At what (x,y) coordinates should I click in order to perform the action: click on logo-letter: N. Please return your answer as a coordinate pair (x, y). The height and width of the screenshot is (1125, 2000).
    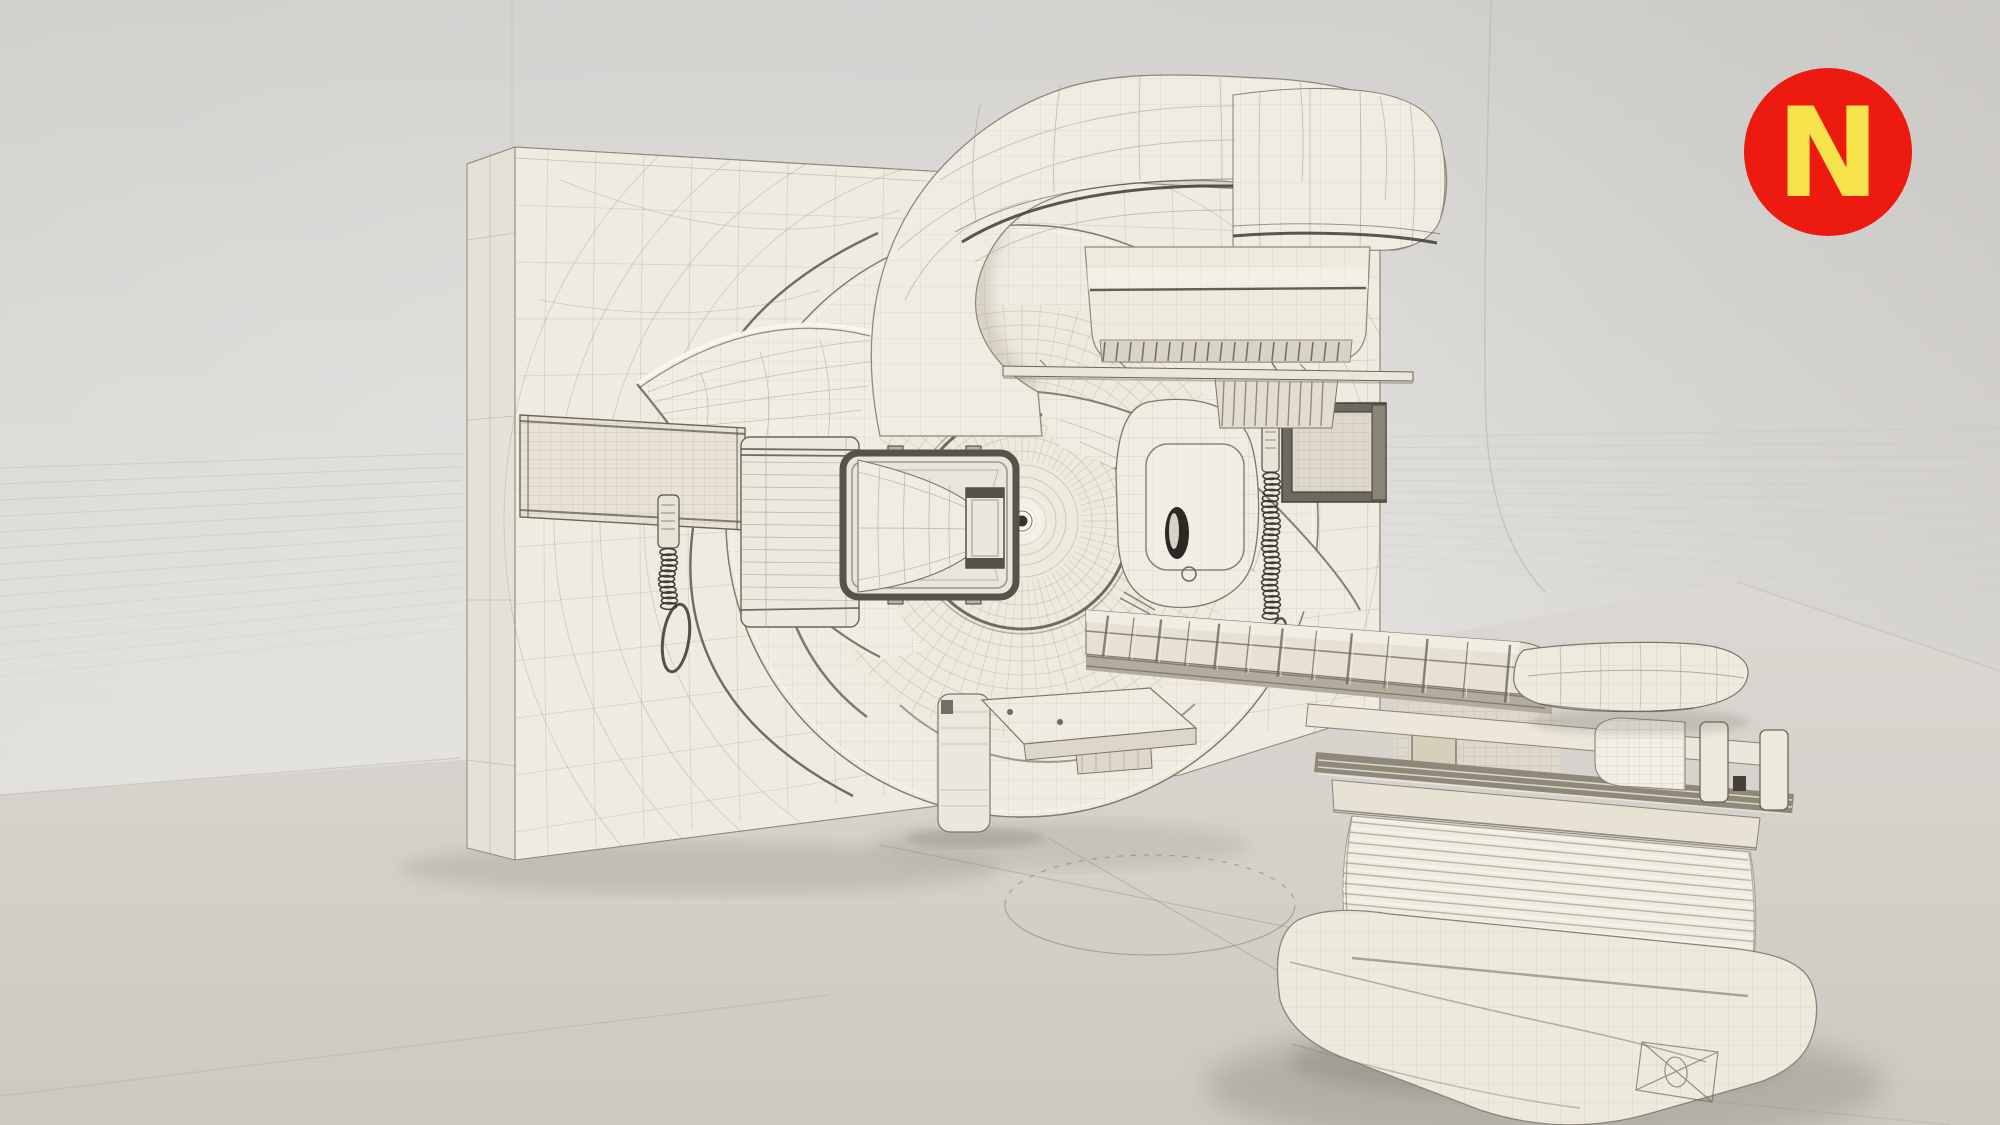
    Looking at the image, I should click on (1828, 154).